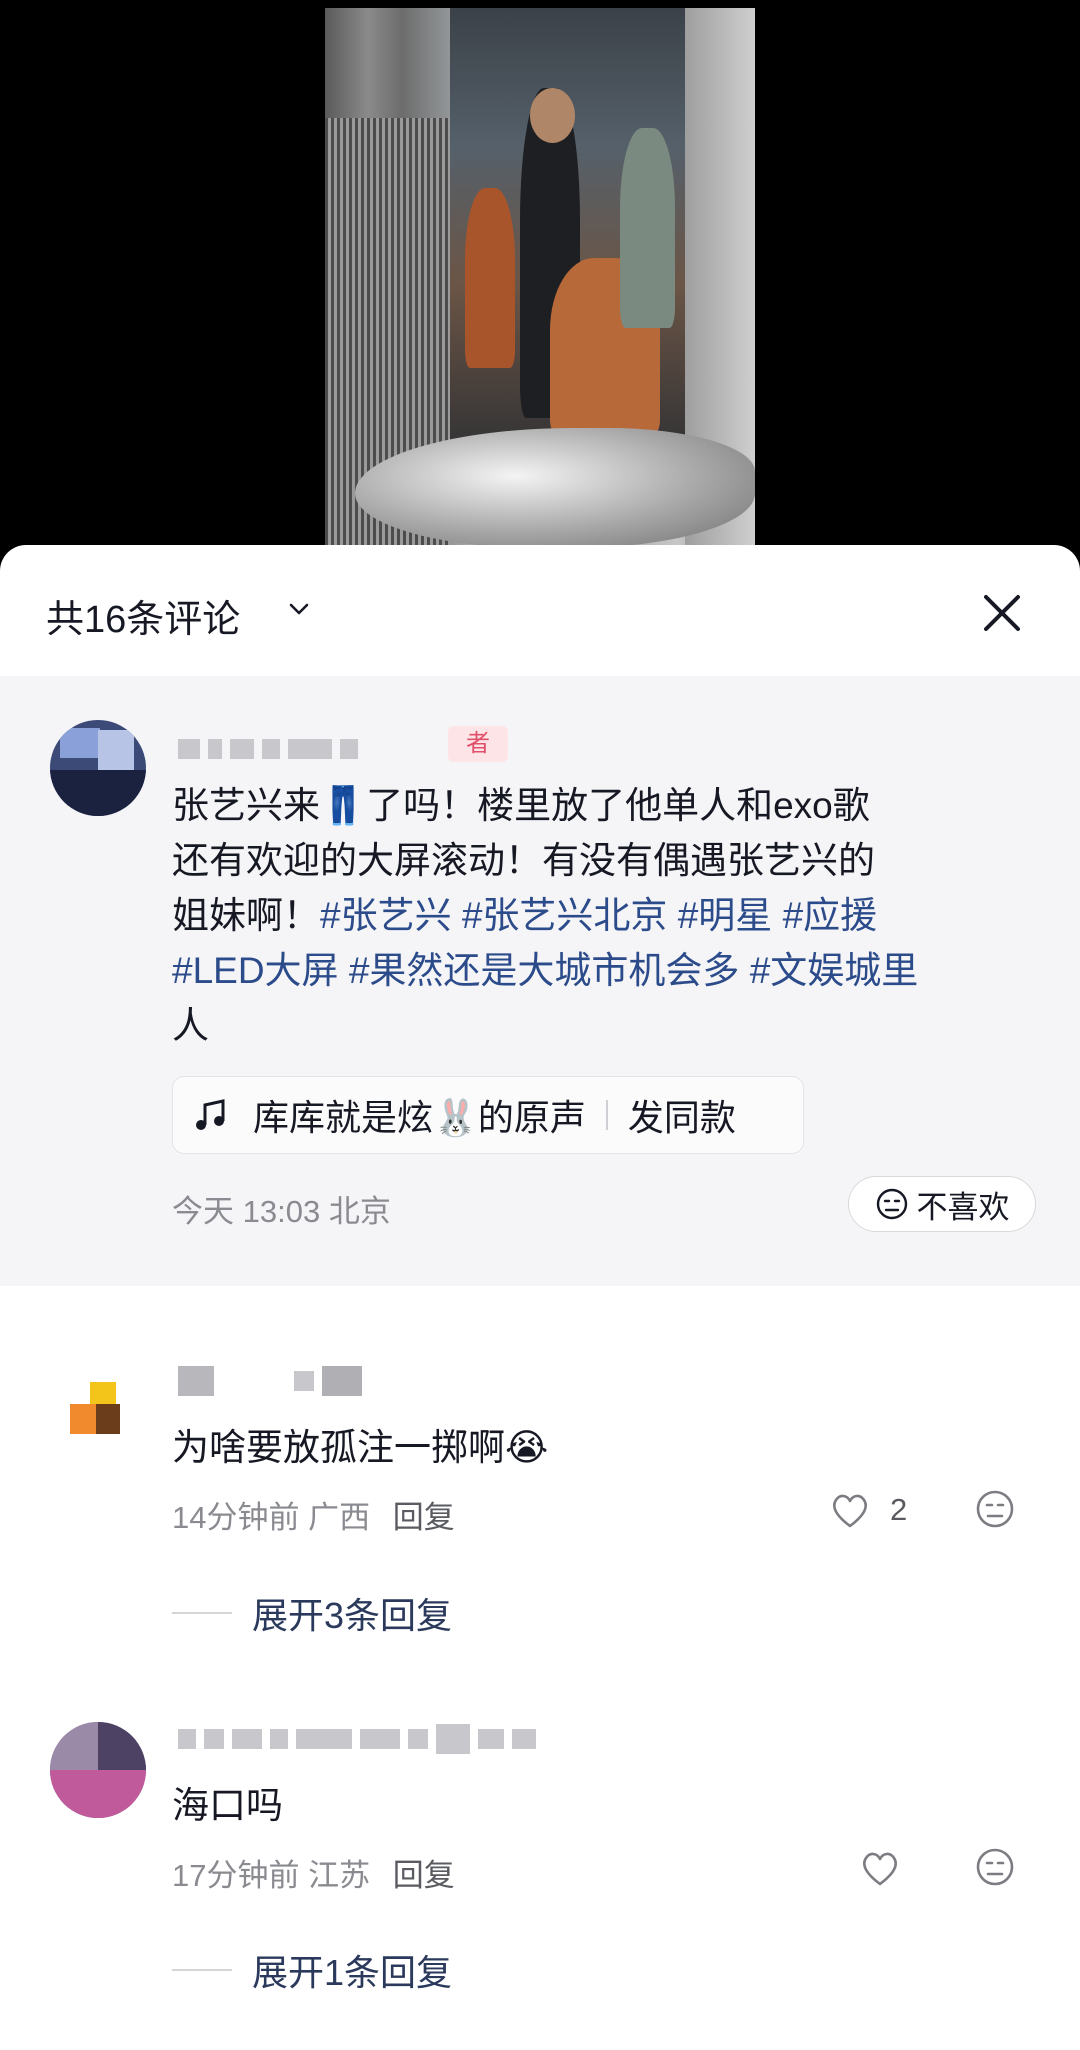  What do you see at coordinates (352, 1972) in the screenshot?
I see `expand-replies-label: 展开1条回复` at bounding box center [352, 1972].